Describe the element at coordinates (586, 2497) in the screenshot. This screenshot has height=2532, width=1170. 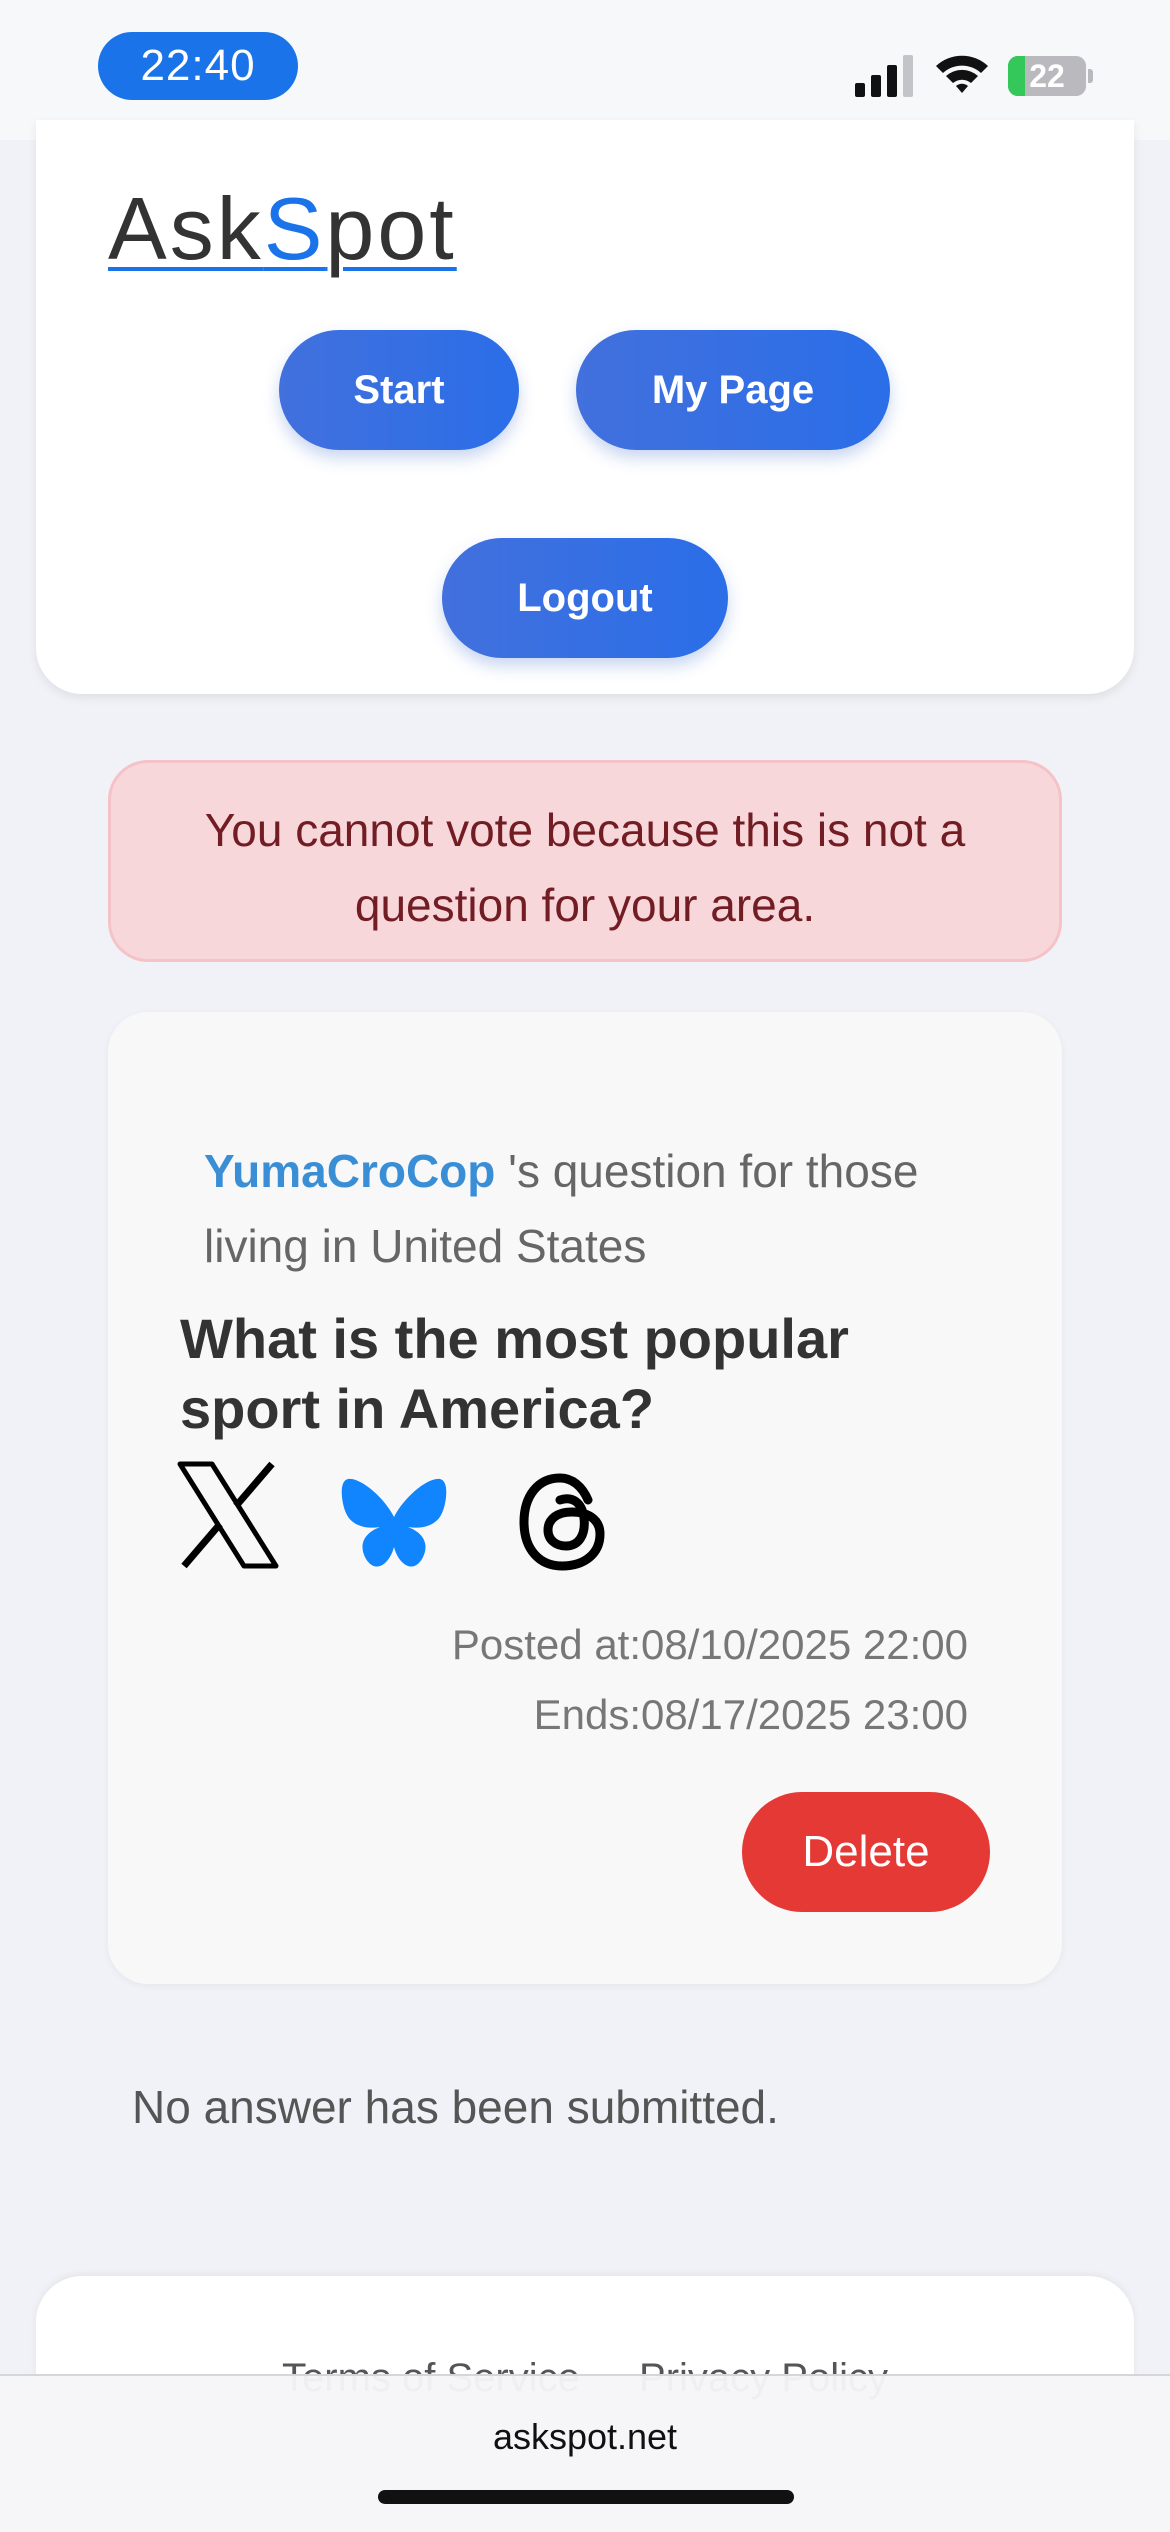
I see `home-indicator` at that location.